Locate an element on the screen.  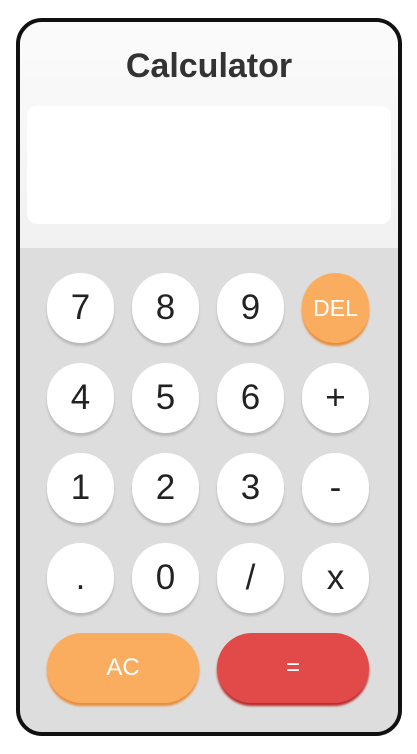
result-display is located at coordinates (209, 165).